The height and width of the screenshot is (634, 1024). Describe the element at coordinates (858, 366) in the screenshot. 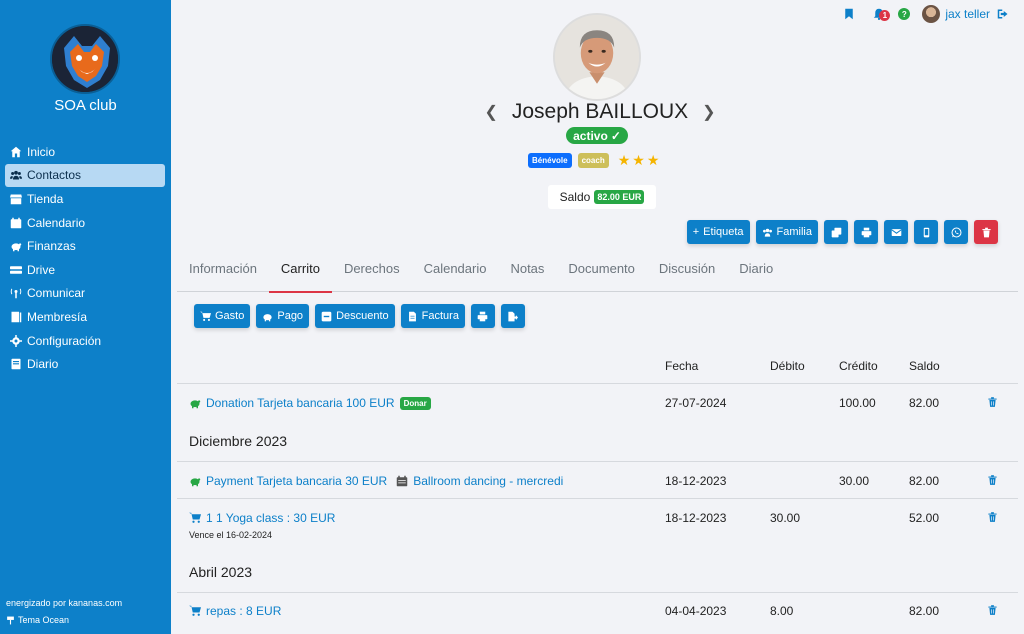

I see `header-credito: Crédito` at that location.